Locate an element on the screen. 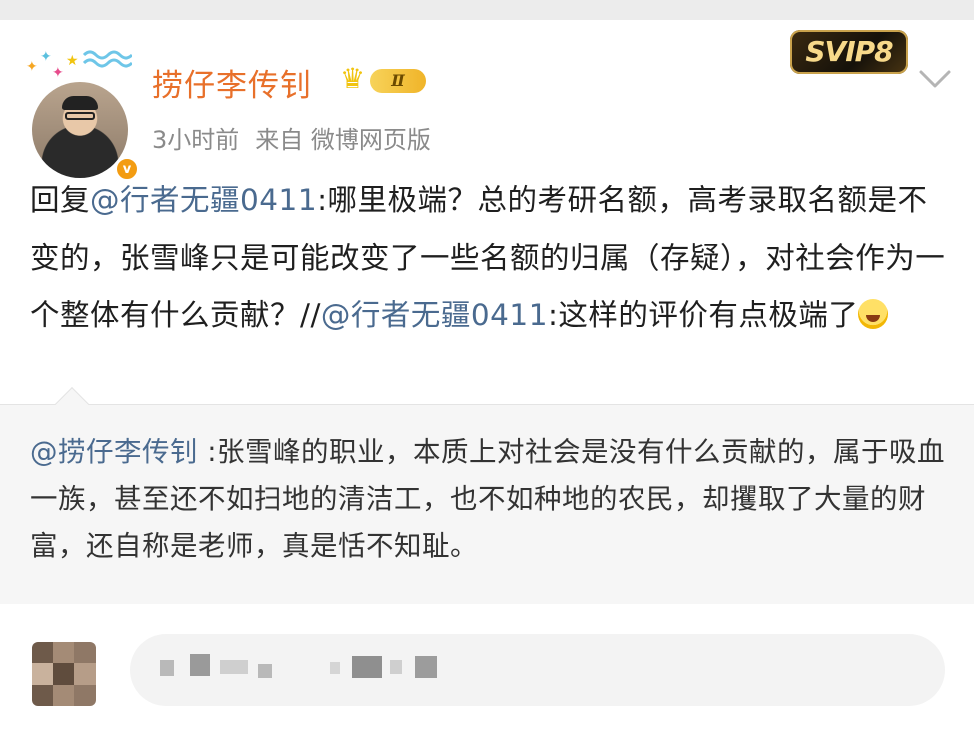  star-icon: ★ is located at coordinates (72, 61).